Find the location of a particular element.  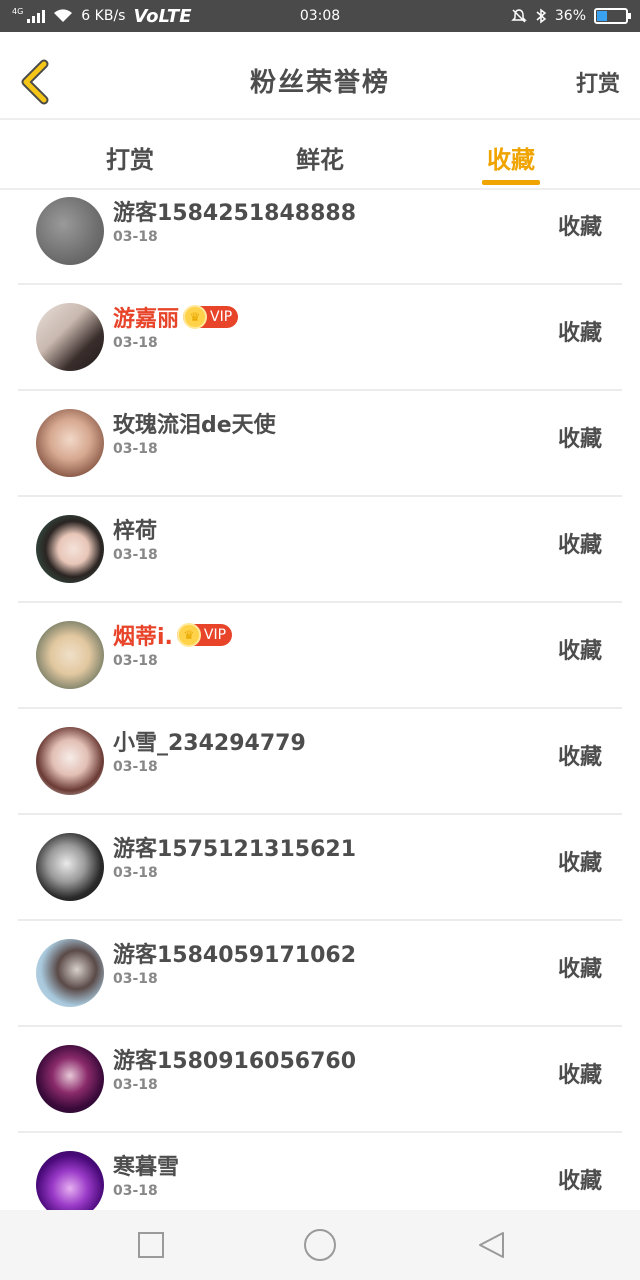

reward-button: 打赏 is located at coordinates (598, 82).